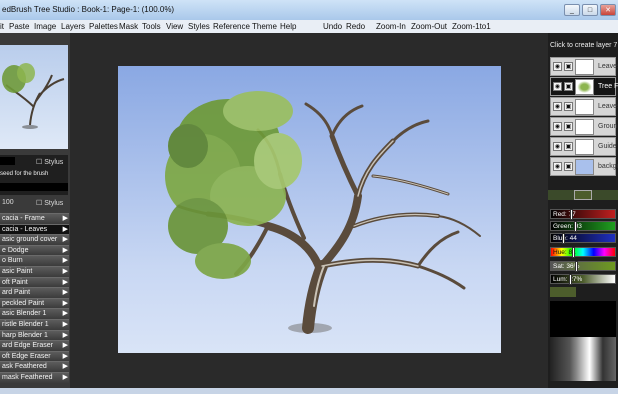 The image size is (618, 394). Describe the element at coordinates (575, 226) in the screenshot. I see `green-slider-thumb` at that location.